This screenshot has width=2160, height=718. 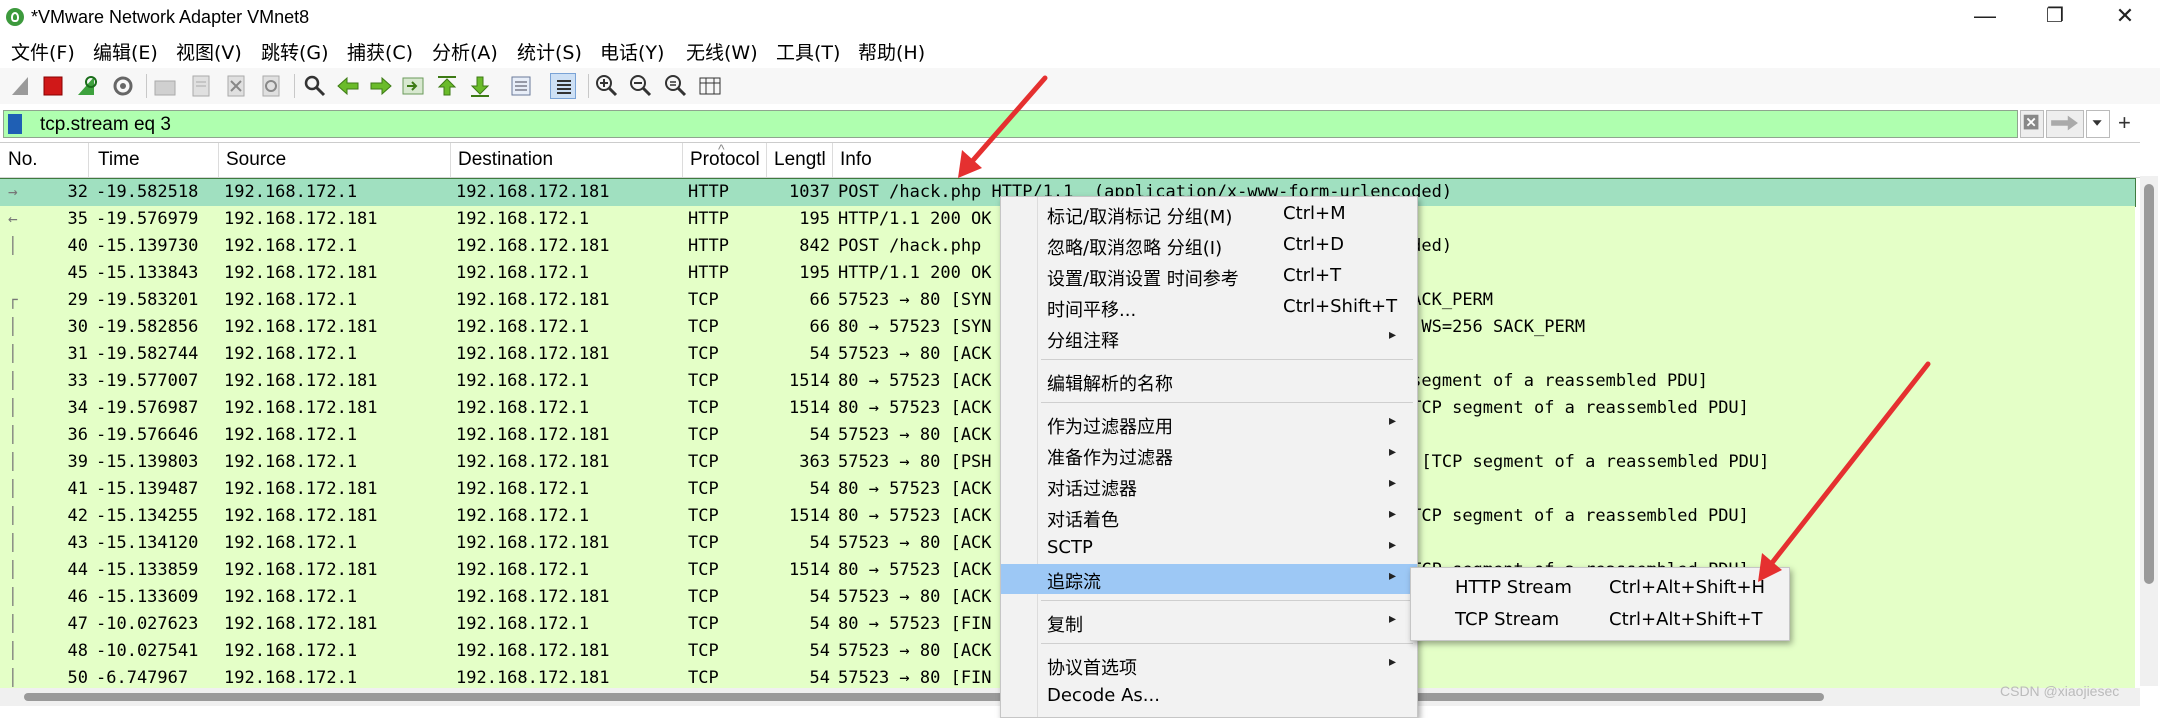 I want to click on submenu-tcp-stream: TCP Stream Ctrl+Alt+Shift+T, so click(x=1600, y=620).